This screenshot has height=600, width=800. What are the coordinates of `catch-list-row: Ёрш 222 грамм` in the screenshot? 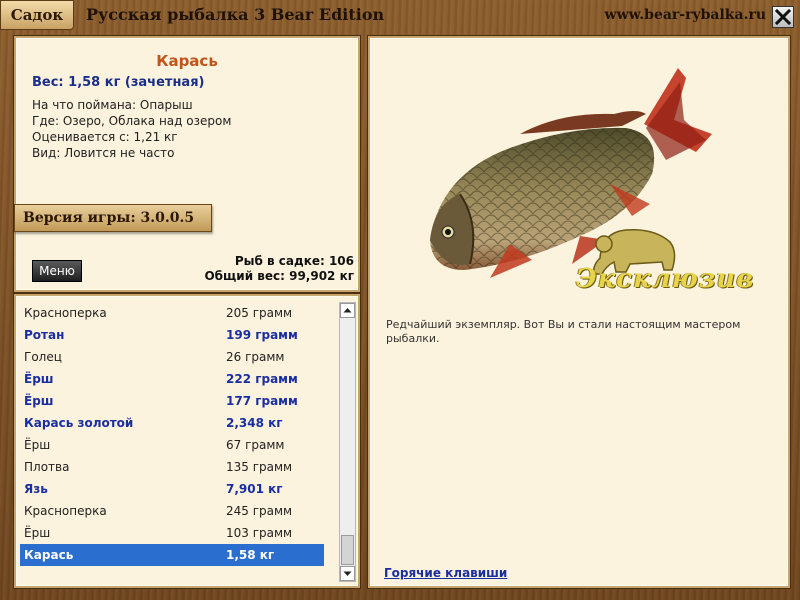 It's located at (172, 379).